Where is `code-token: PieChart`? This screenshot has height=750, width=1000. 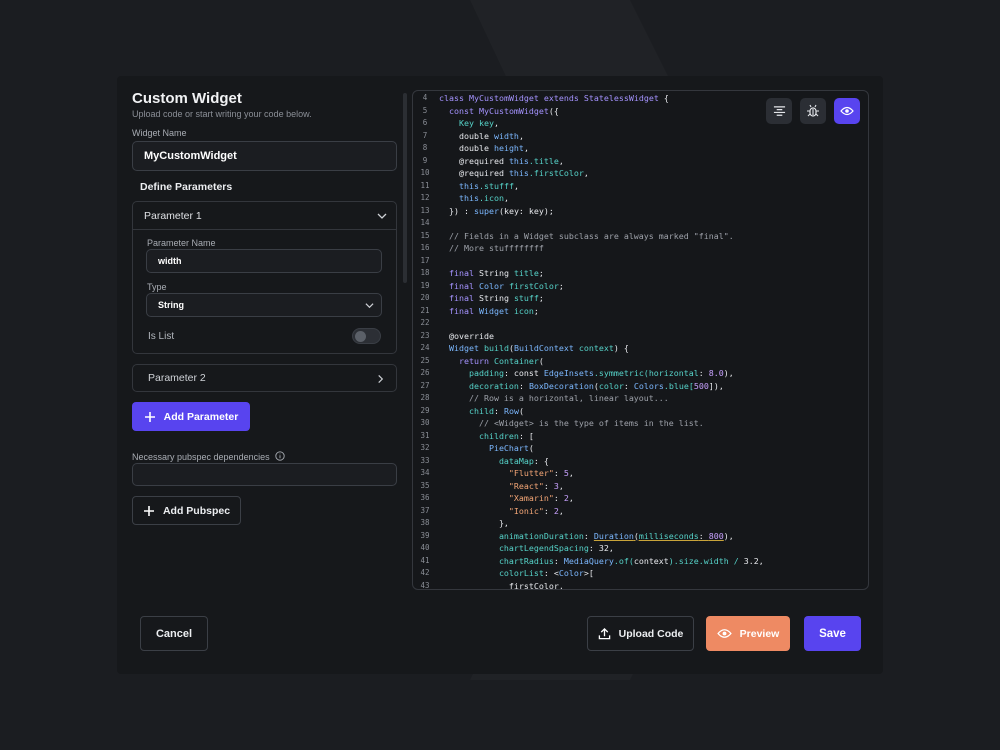
code-token: PieChart is located at coordinates (484, 448).